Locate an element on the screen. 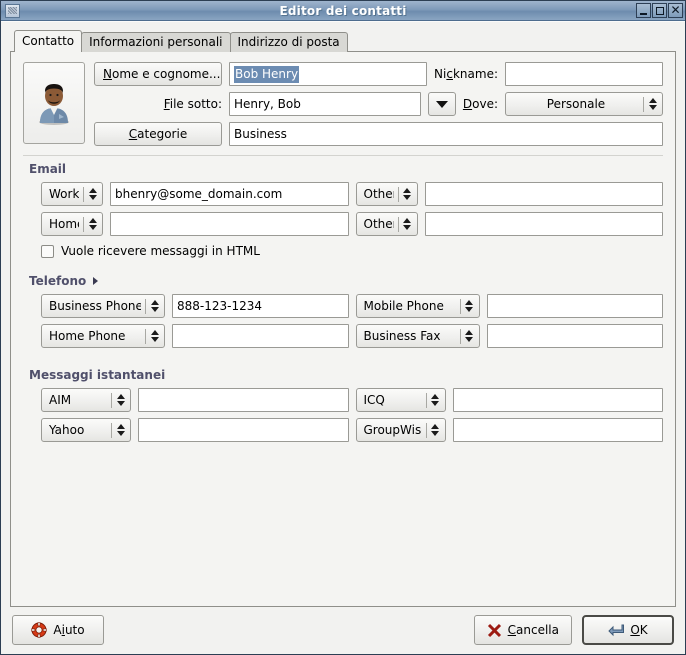  full-name-value: Bob Henry is located at coordinates (267, 74).